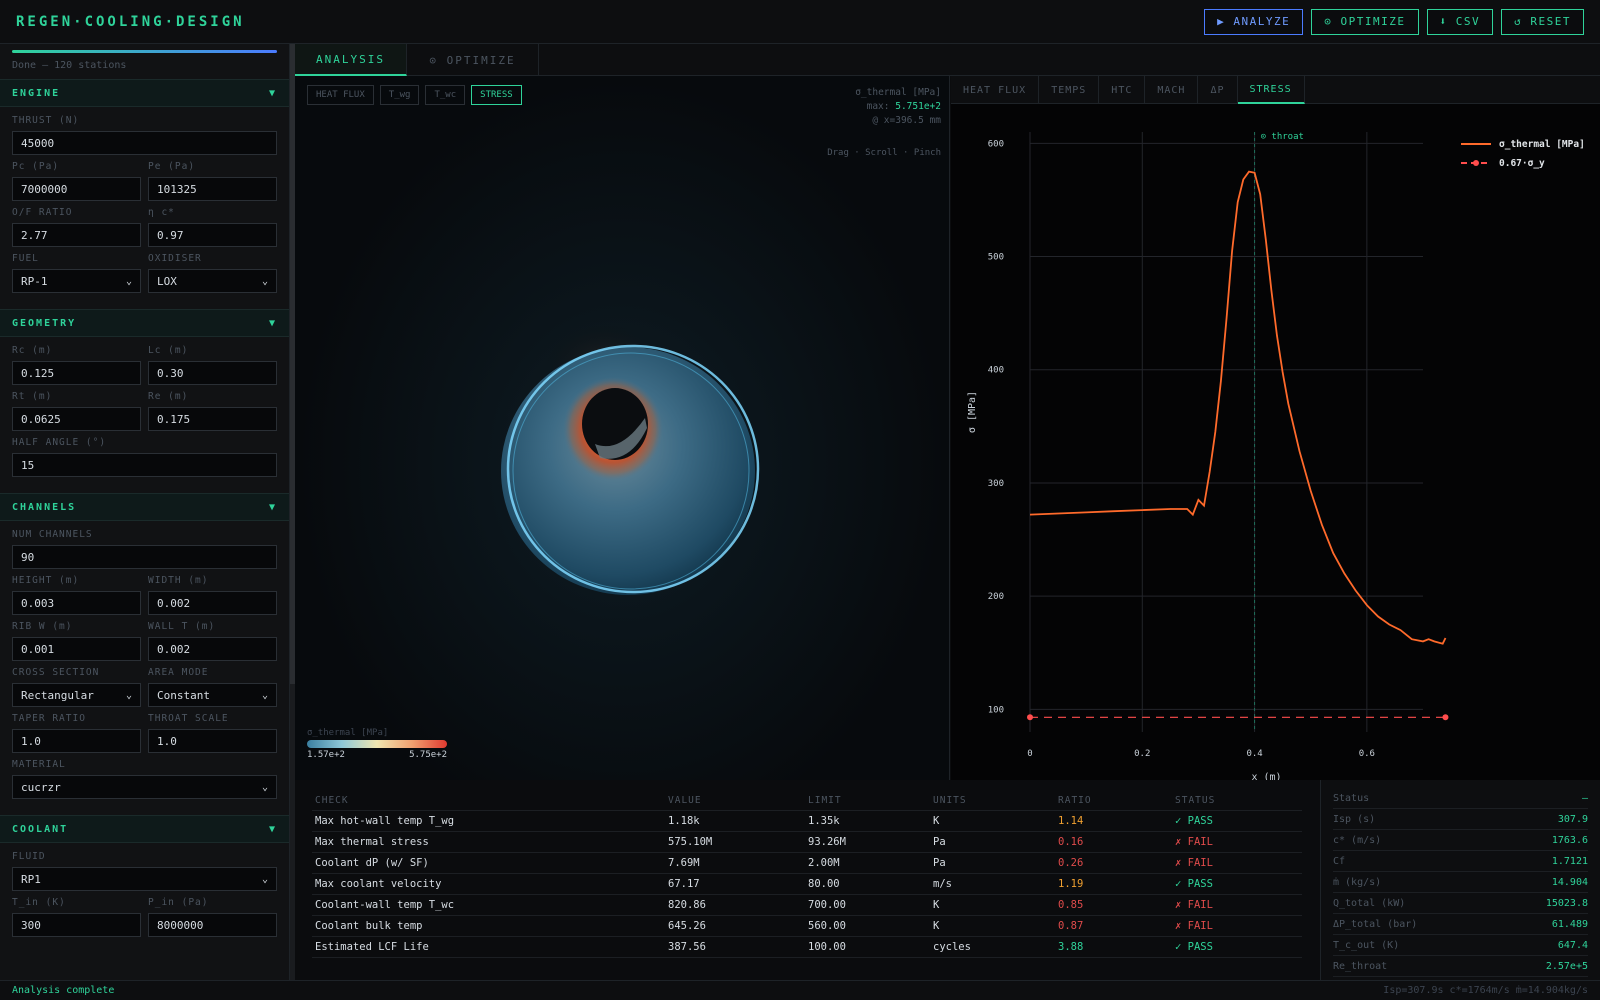 The height and width of the screenshot is (1000, 1600). Describe the element at coordinates (212, 419) in the screenshot. I see `re-input: 0.175` at that location.